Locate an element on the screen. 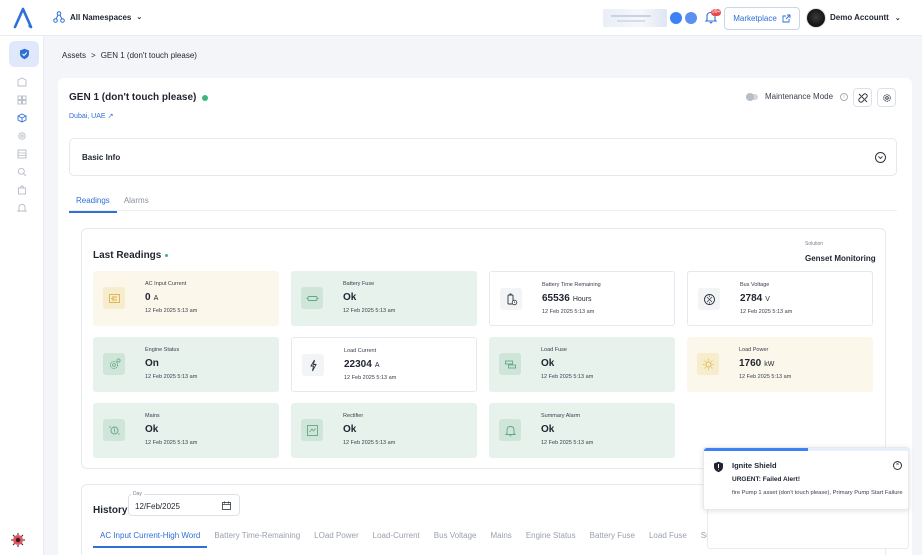  namespace-selector: All Namespaces ⌄ is located at coordinates (97, 17).